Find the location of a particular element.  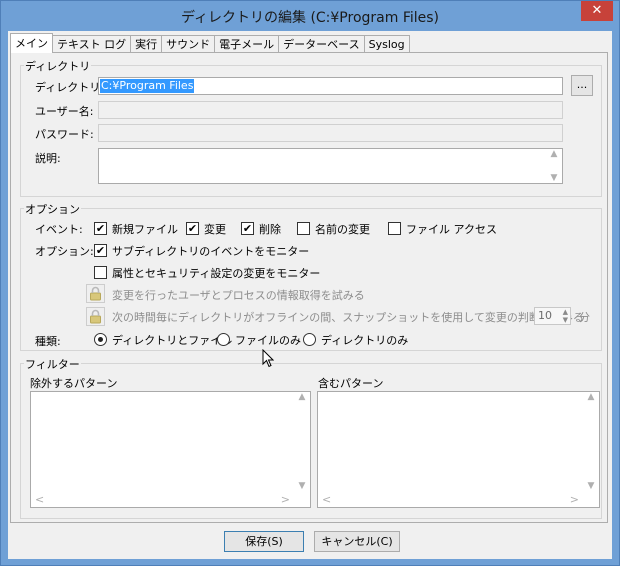

subdir-events-label: サブディレクトリのイベントをモニター is located at coordinates (210, 251).